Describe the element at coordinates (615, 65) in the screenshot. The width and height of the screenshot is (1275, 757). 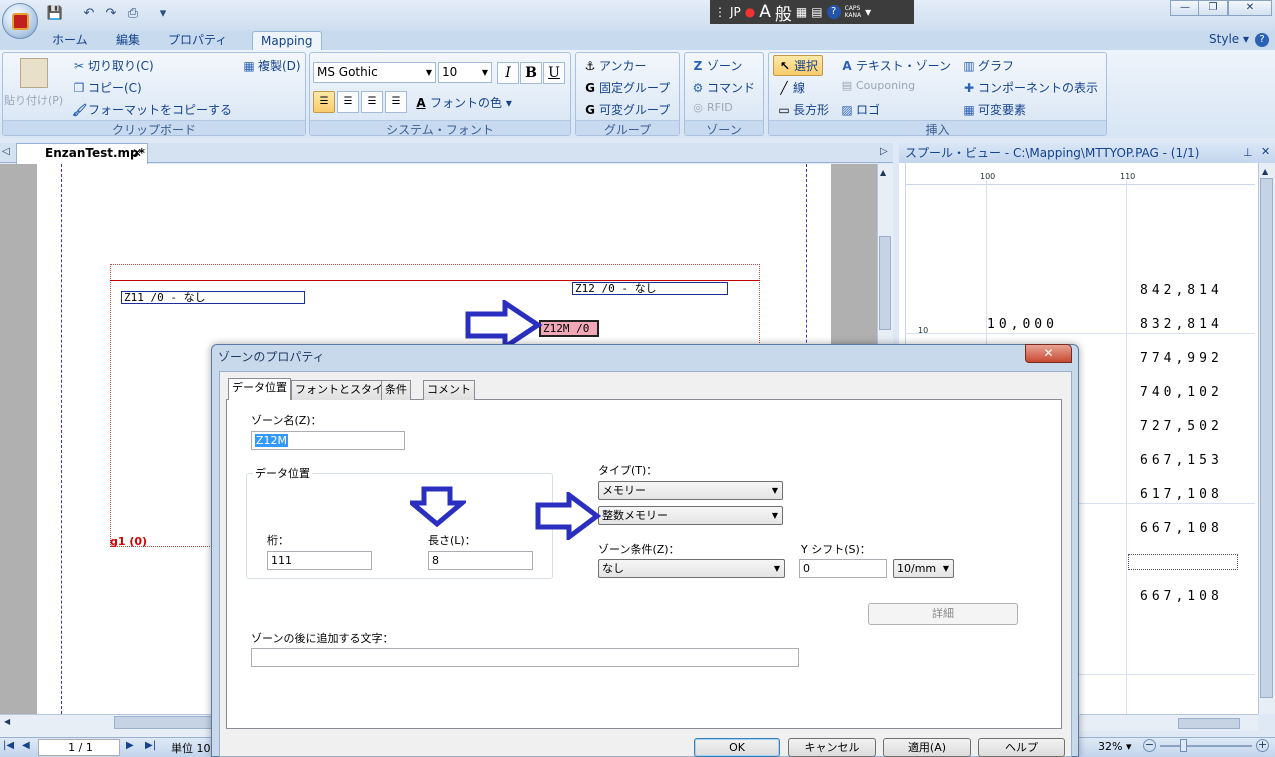
I see `anchor-button: ⚓ アンカー` at that location.